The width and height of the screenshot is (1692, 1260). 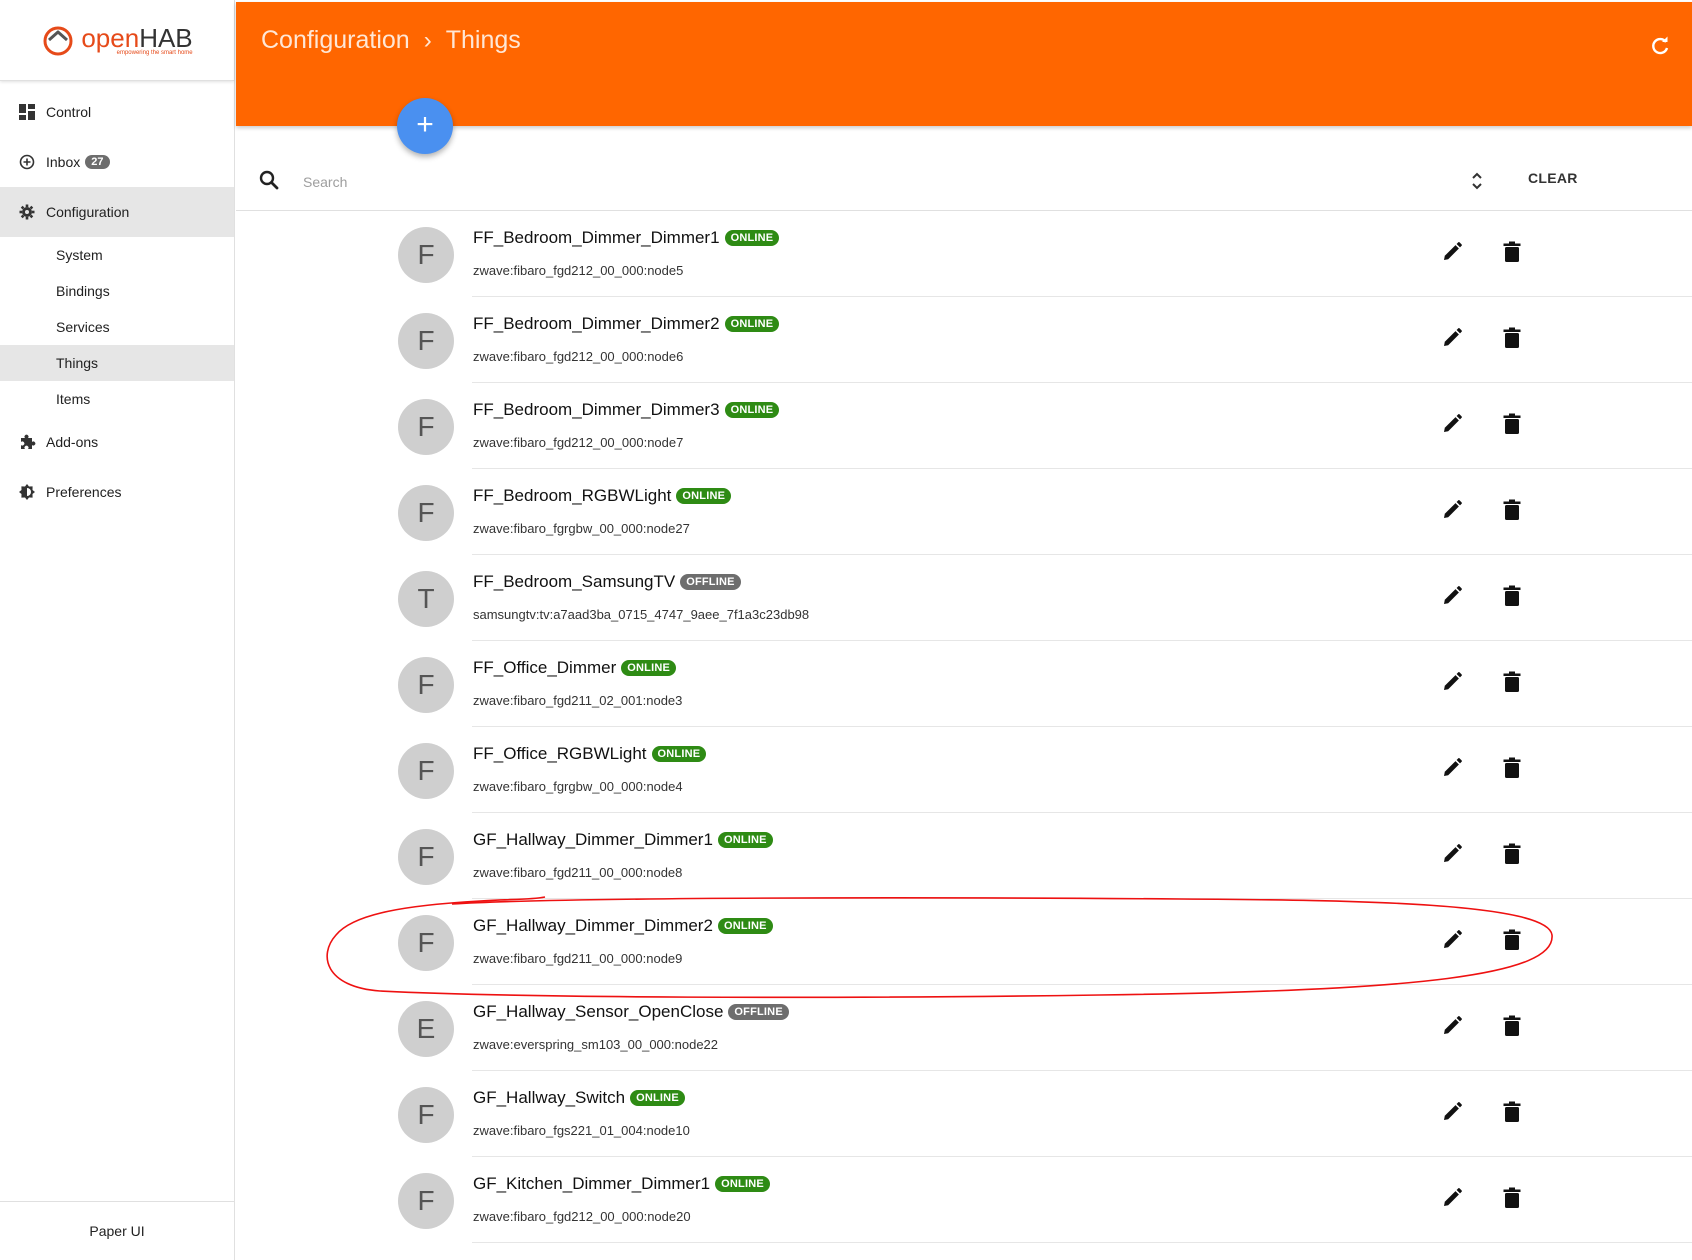 I want to click on sort-icon, so click(x=1477, y=181).